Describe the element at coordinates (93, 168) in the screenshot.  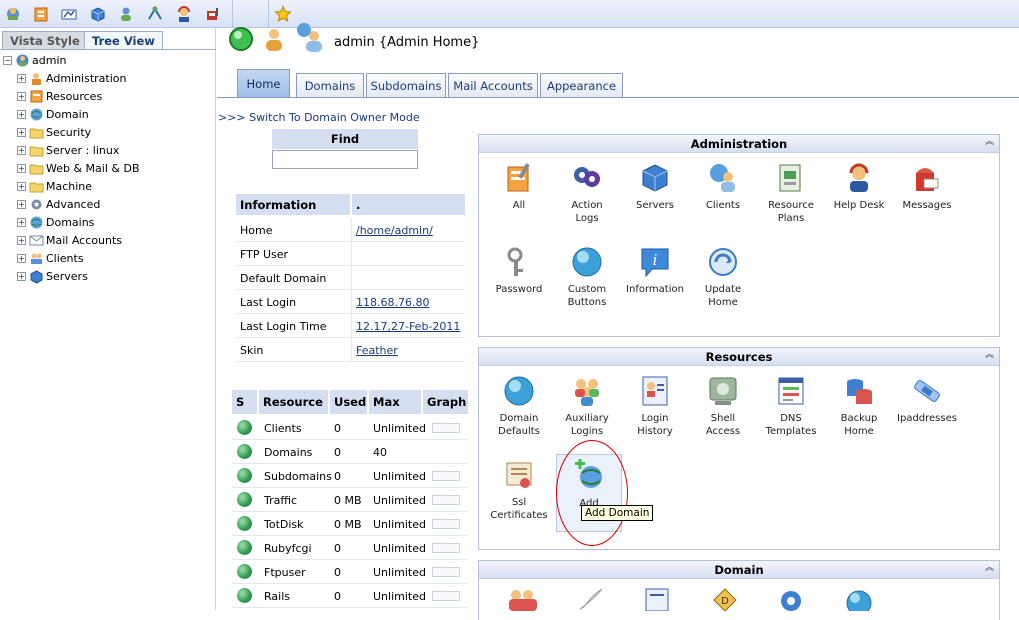
I see `tree-item-label: Web & Mail & DB` at that location.